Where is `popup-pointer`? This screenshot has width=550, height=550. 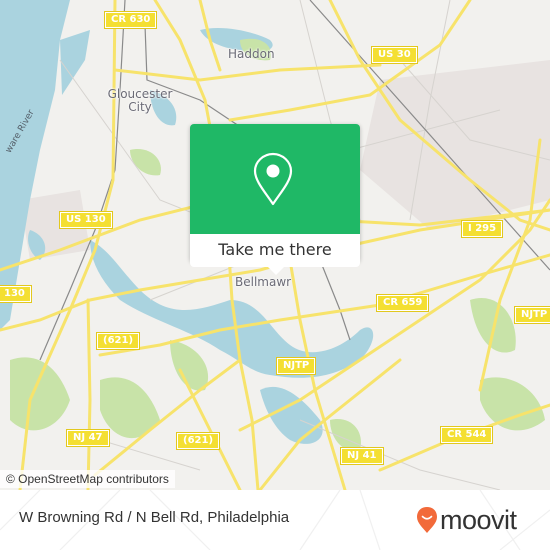 popup-pointer is located at coordinates (276, 271).